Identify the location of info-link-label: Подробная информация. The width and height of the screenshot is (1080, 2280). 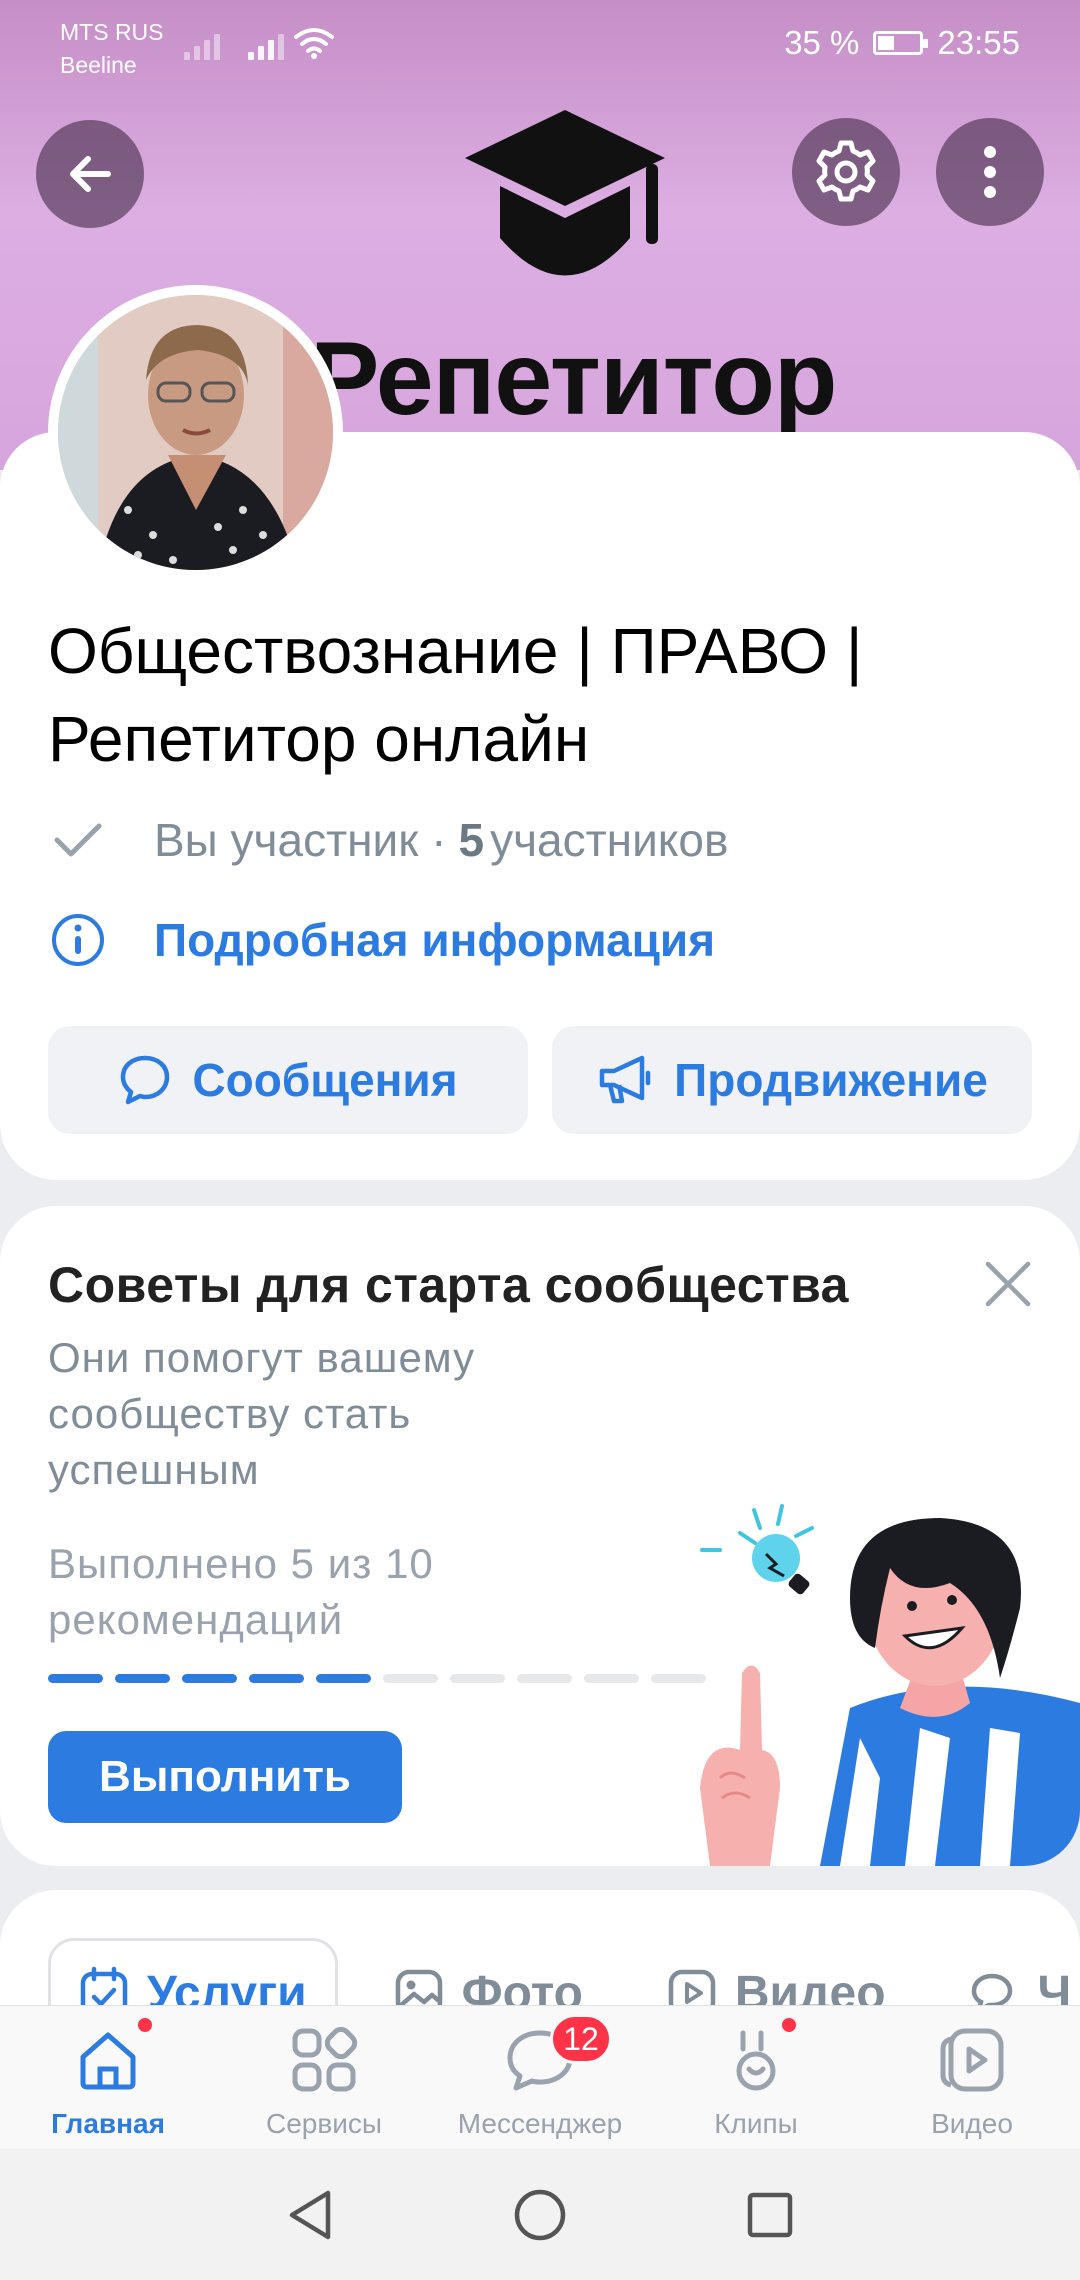
(435, 940).